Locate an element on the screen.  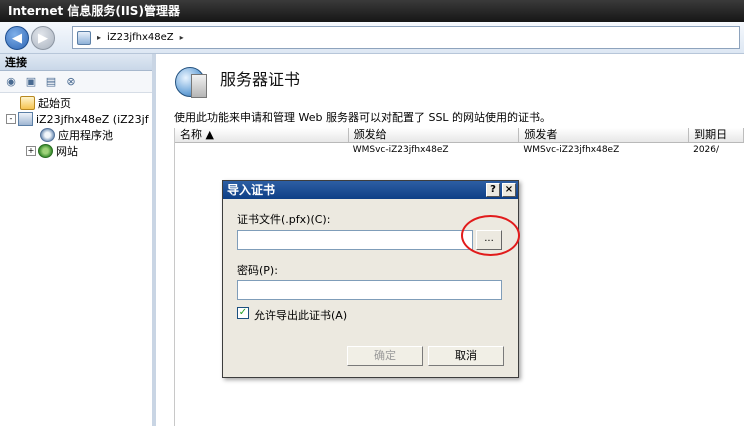
cell-expires: 2026/ is located at coordinates (706, 150).